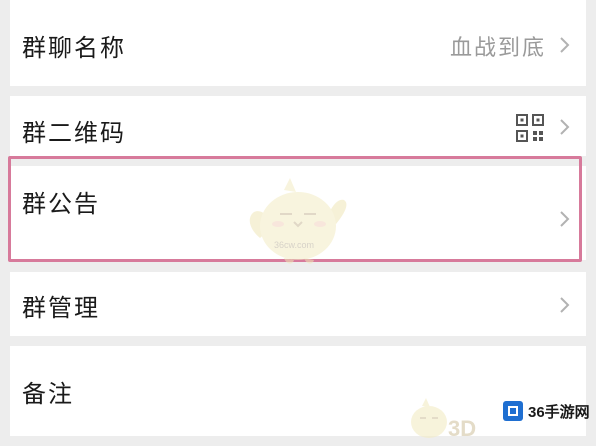  Describe the element at coordinates (513, 411) in the screenshot. I see `brand-logo-icon` at that location.